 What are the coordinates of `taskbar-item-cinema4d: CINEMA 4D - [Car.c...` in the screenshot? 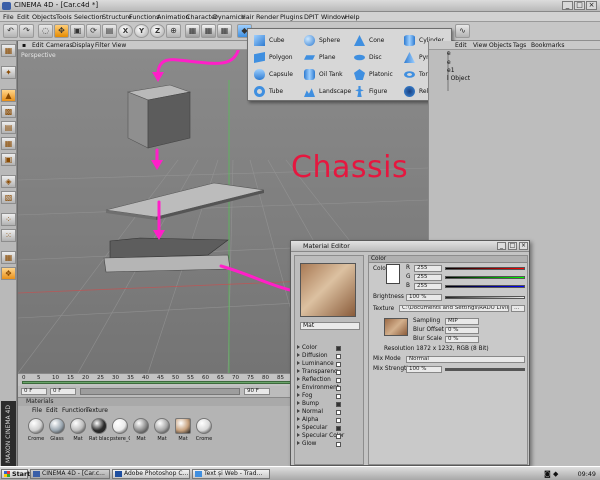 It's located at (70, 474).